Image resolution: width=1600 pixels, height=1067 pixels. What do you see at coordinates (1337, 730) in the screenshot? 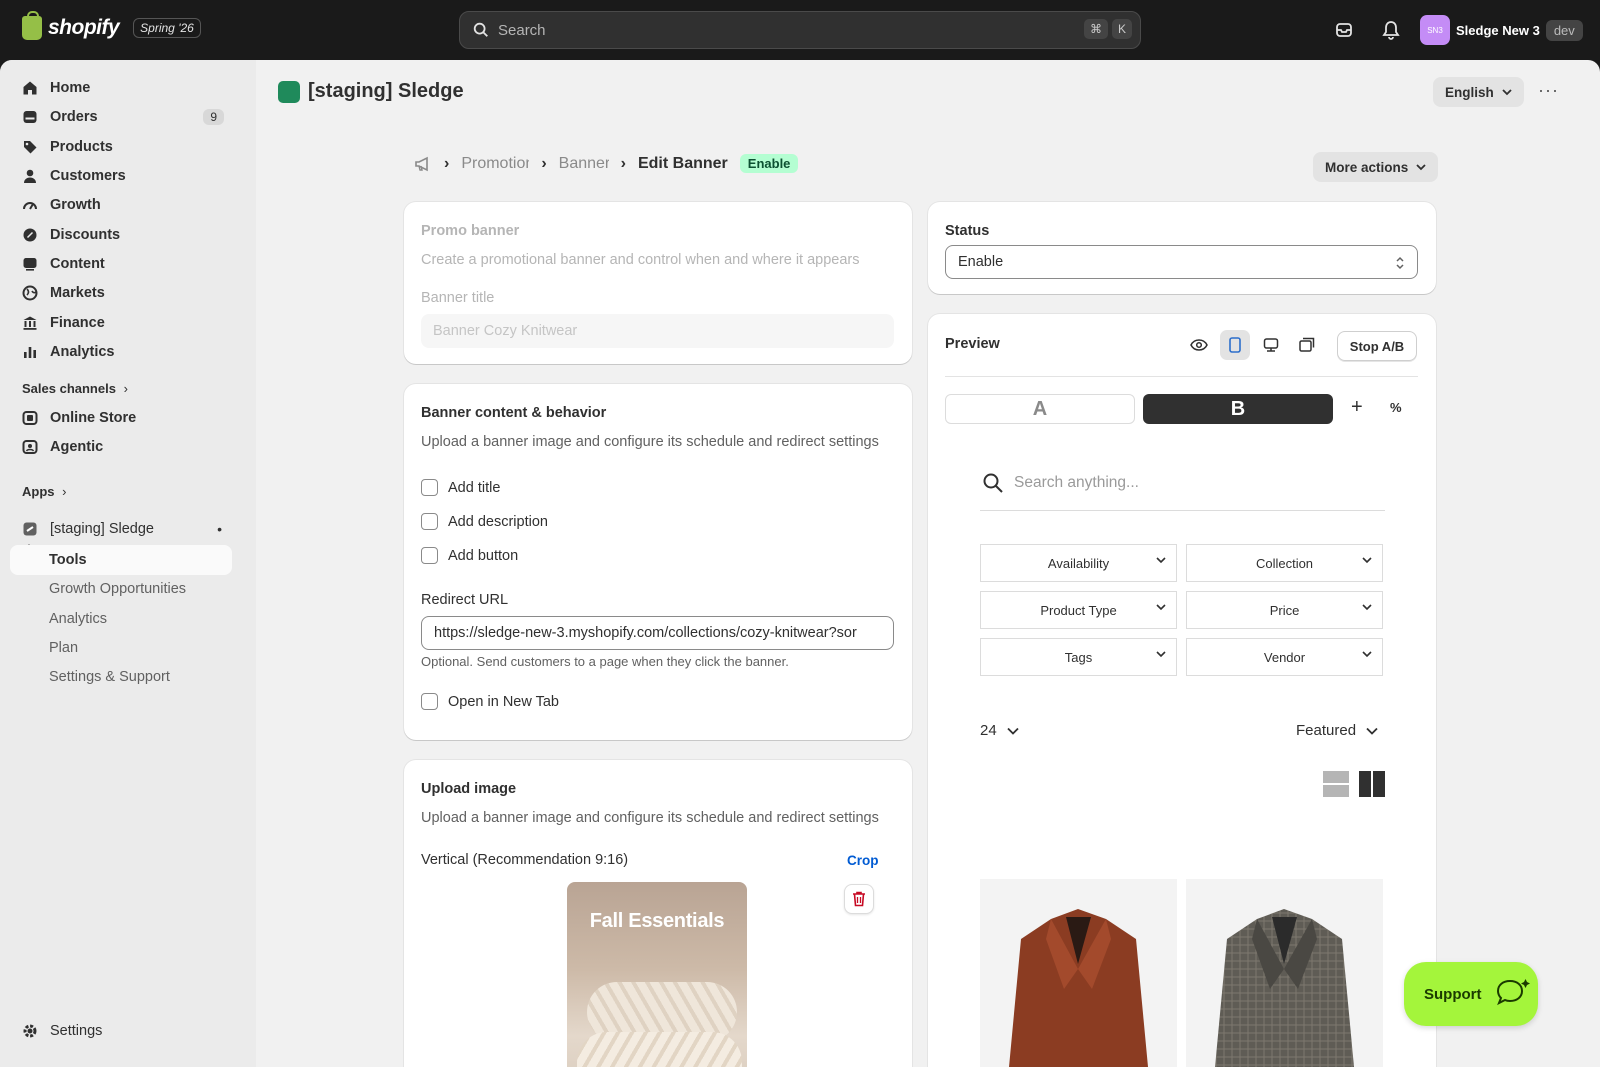
I see `sort-select: Featured` at bounding box center [1337, 730].